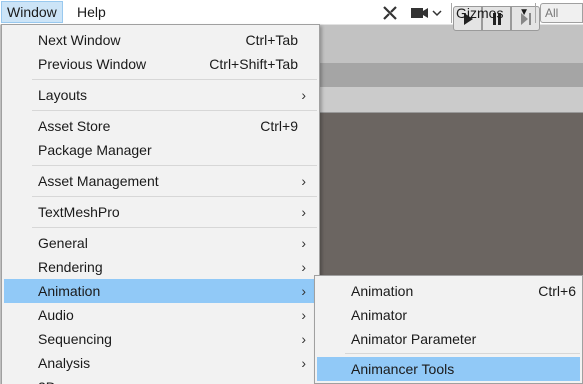 The image size is (583, 384). Describe the element at coordinates (95, 150) in the screenshot. I see `menu-item-label: Package Manager` at that location.